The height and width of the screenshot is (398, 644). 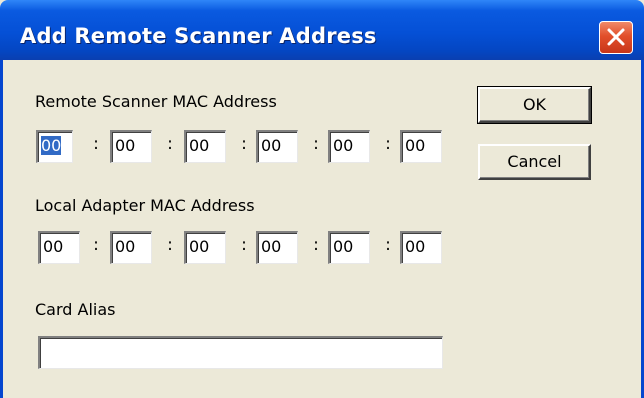 I want to click on remote-mac-octet-2: 00, so click(x=131, y=146).